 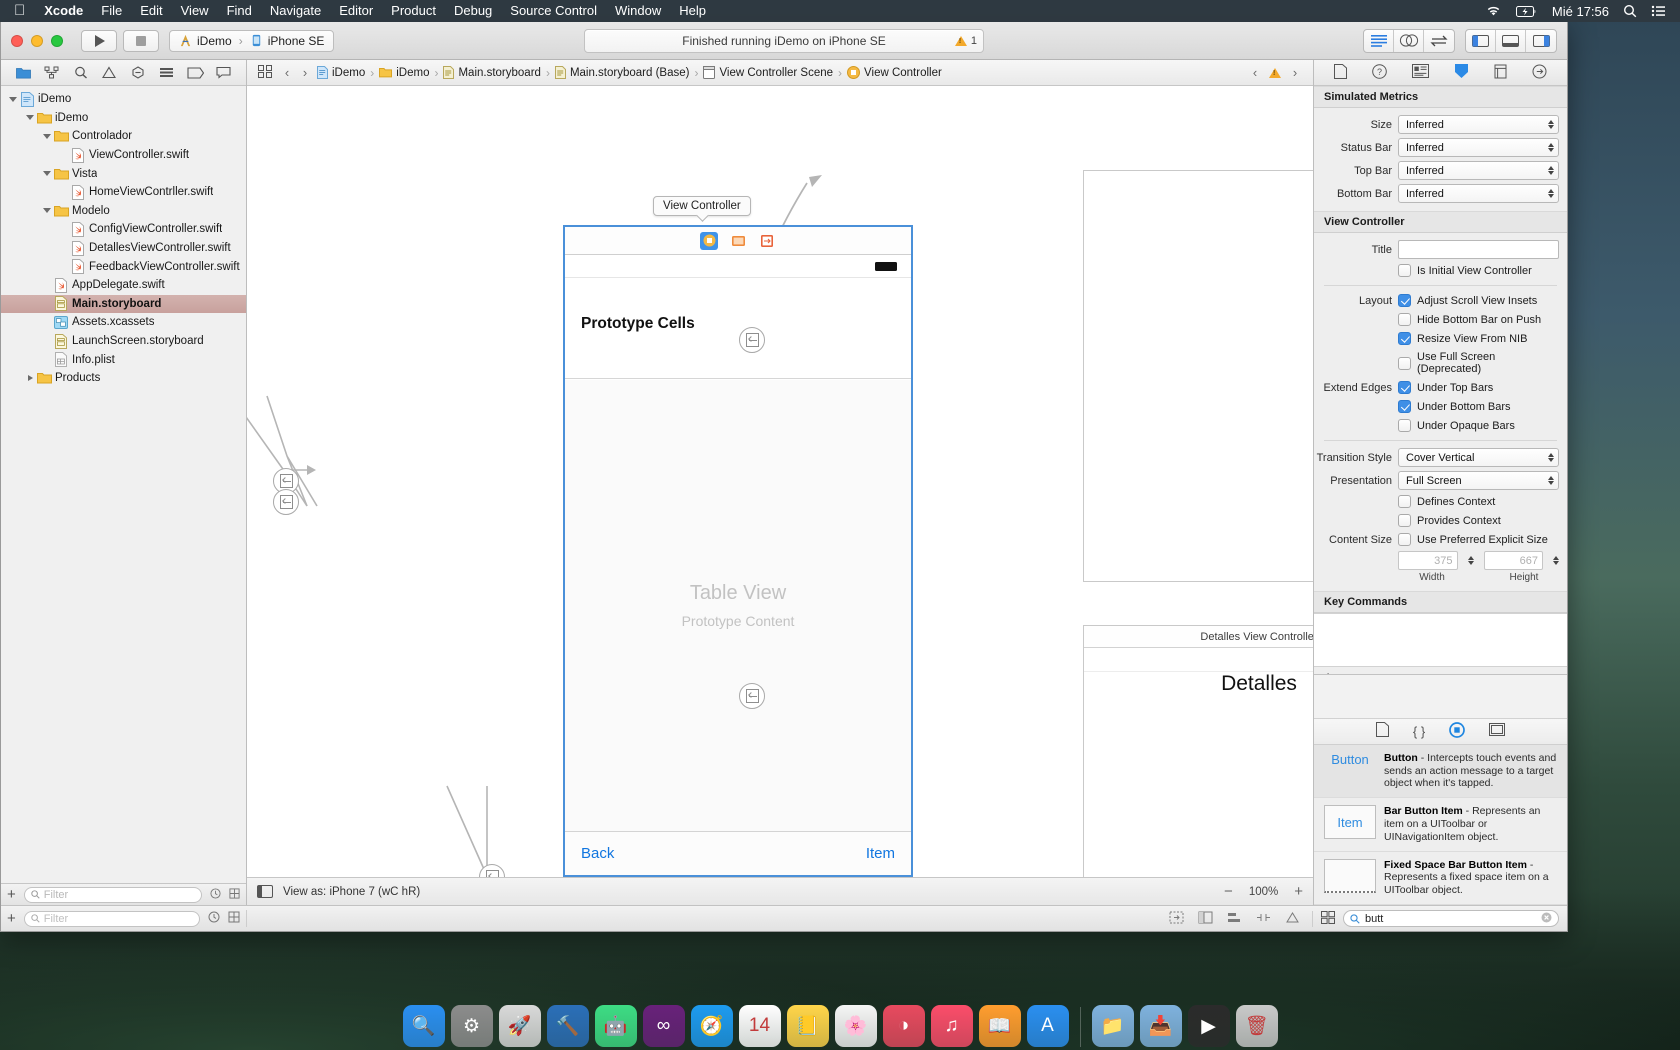 What do you see at coordinates (1234, 919) in the screenshot?
I see `align-icon` at bounding box center [1234, 919].